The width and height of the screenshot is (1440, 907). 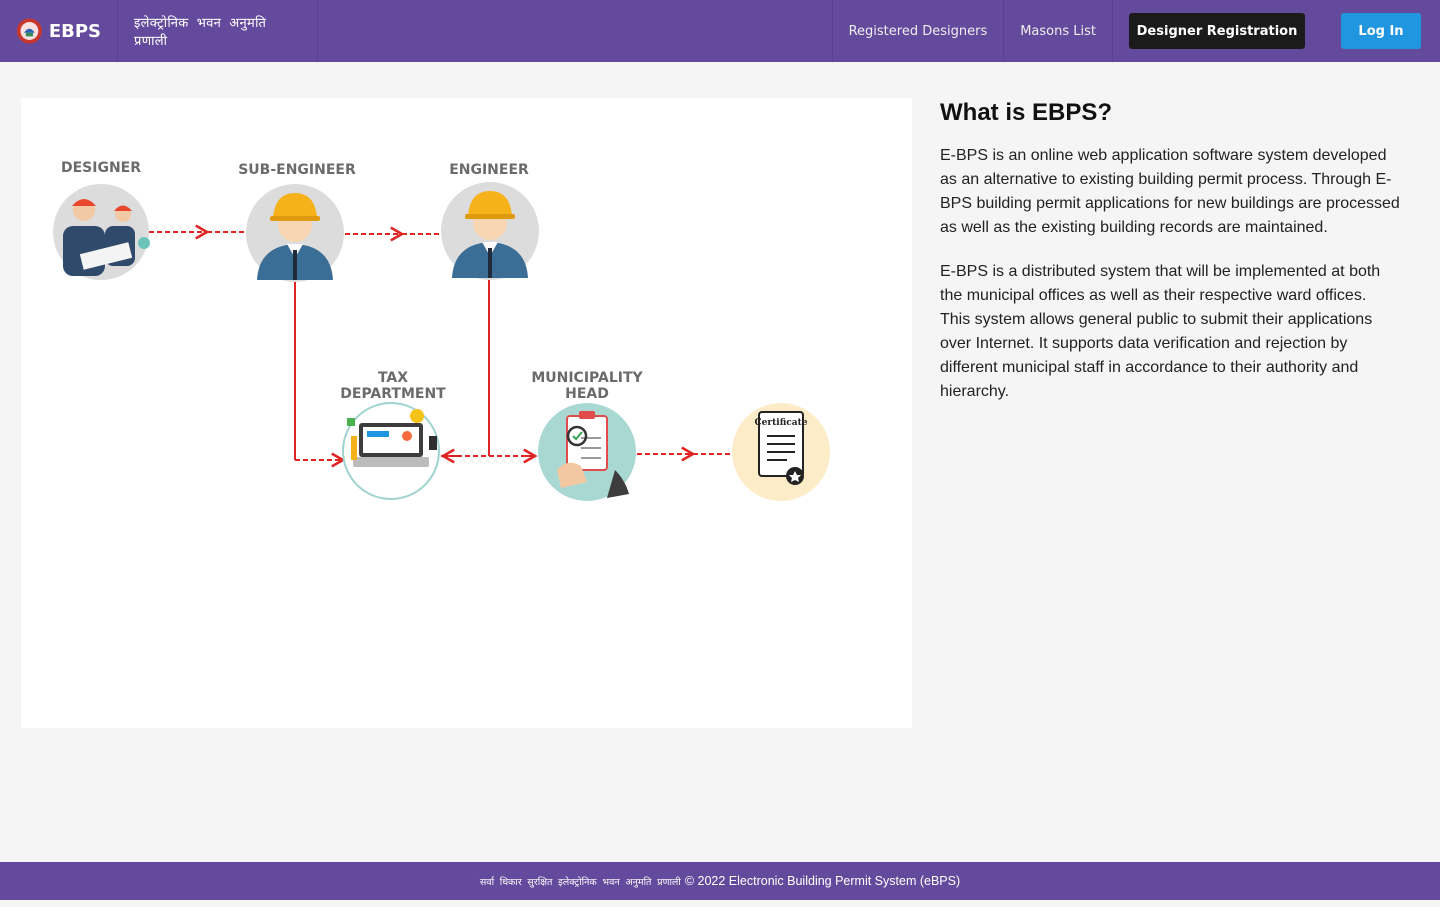 I want to click on sub-engineer-icon, so click(x=295, y=233).